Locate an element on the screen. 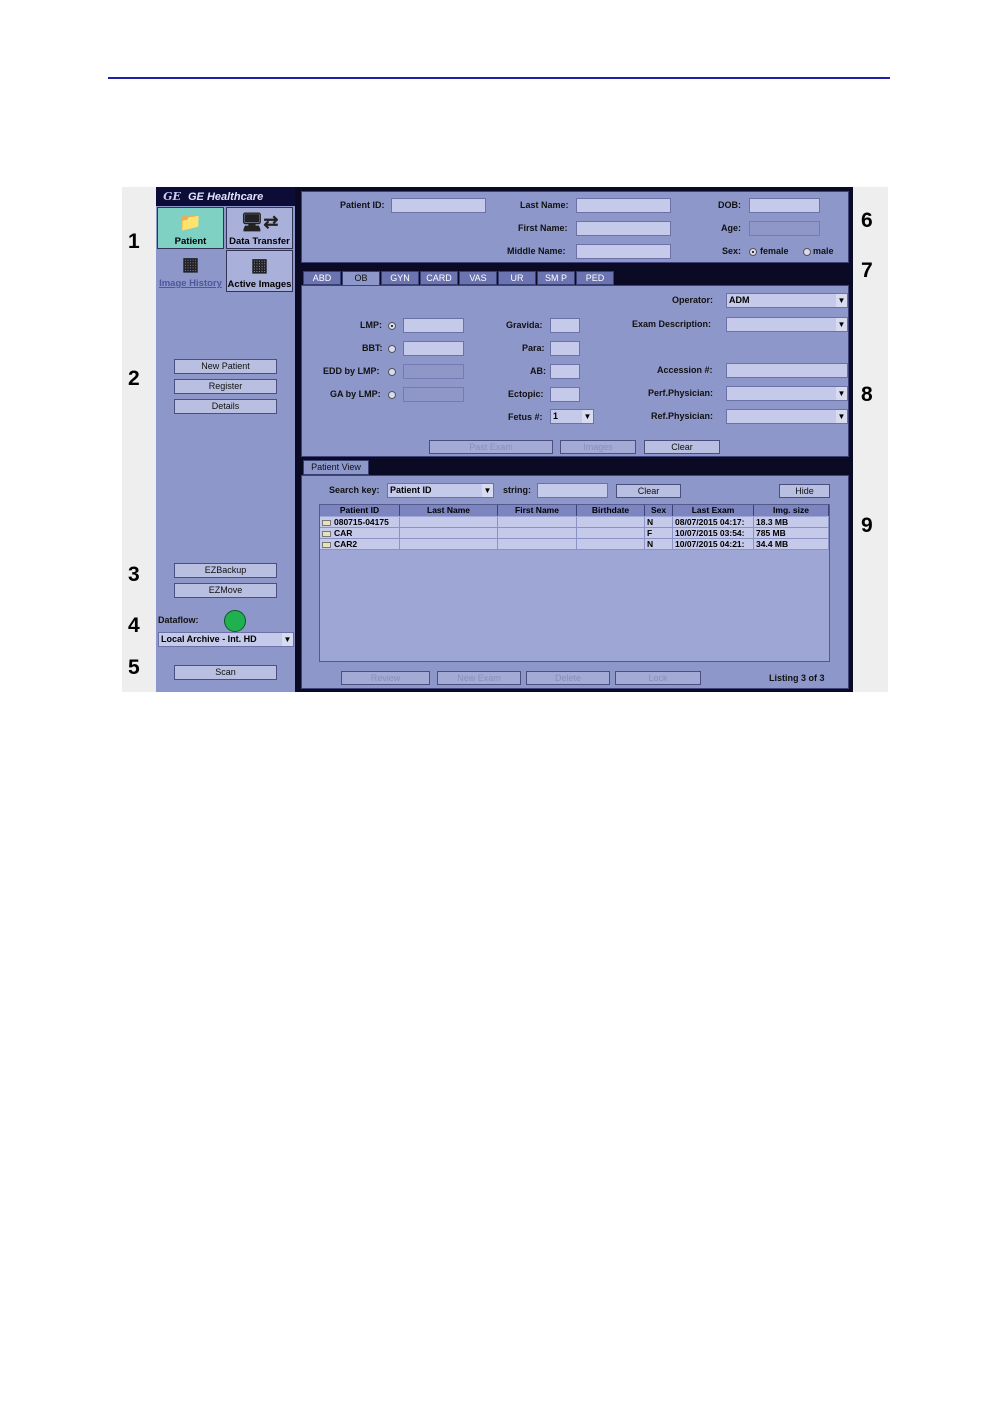 This screenshot has height=1416, width=998. tab-abd: ABD is located at coordinates (322, 278).